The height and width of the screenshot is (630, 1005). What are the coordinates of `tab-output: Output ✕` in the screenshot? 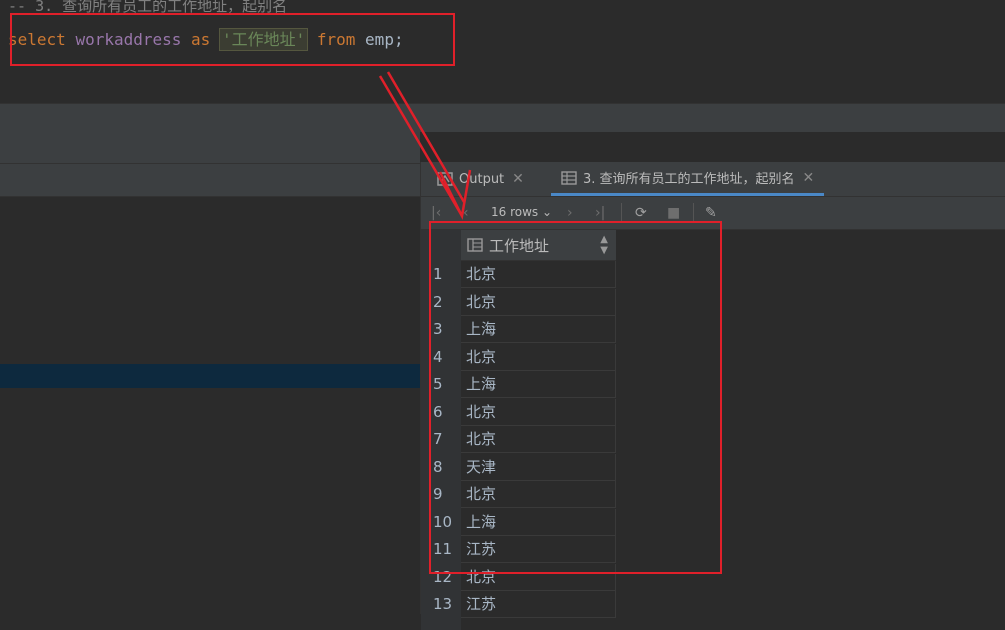 It's located at (480, 179).